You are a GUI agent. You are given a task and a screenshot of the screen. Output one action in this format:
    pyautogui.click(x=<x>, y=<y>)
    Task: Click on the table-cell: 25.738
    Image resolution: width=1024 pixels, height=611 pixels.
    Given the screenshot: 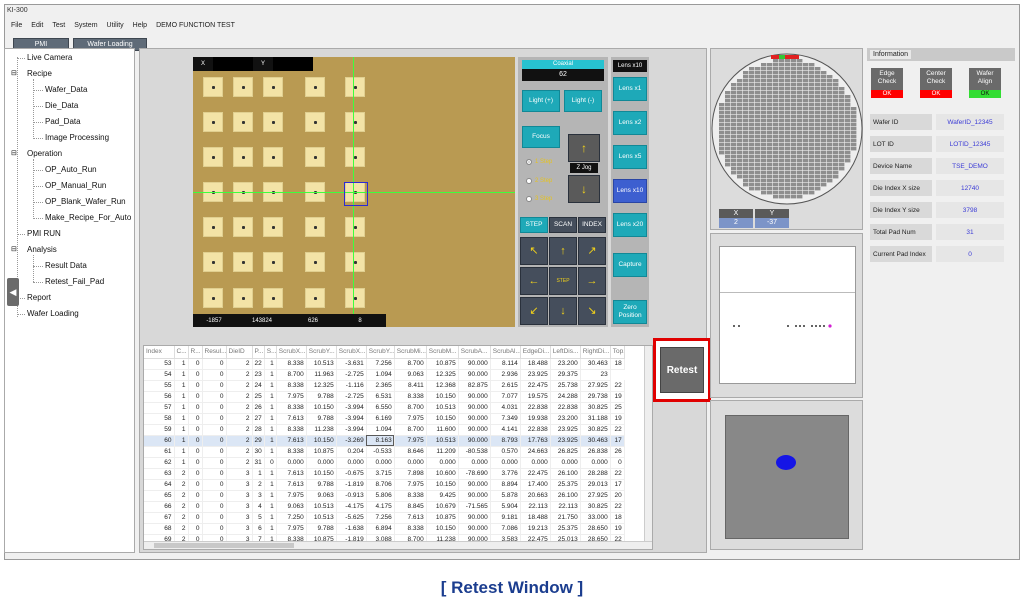 What is the action you would take?
    pyautogui.click(x=565, y=386)
    